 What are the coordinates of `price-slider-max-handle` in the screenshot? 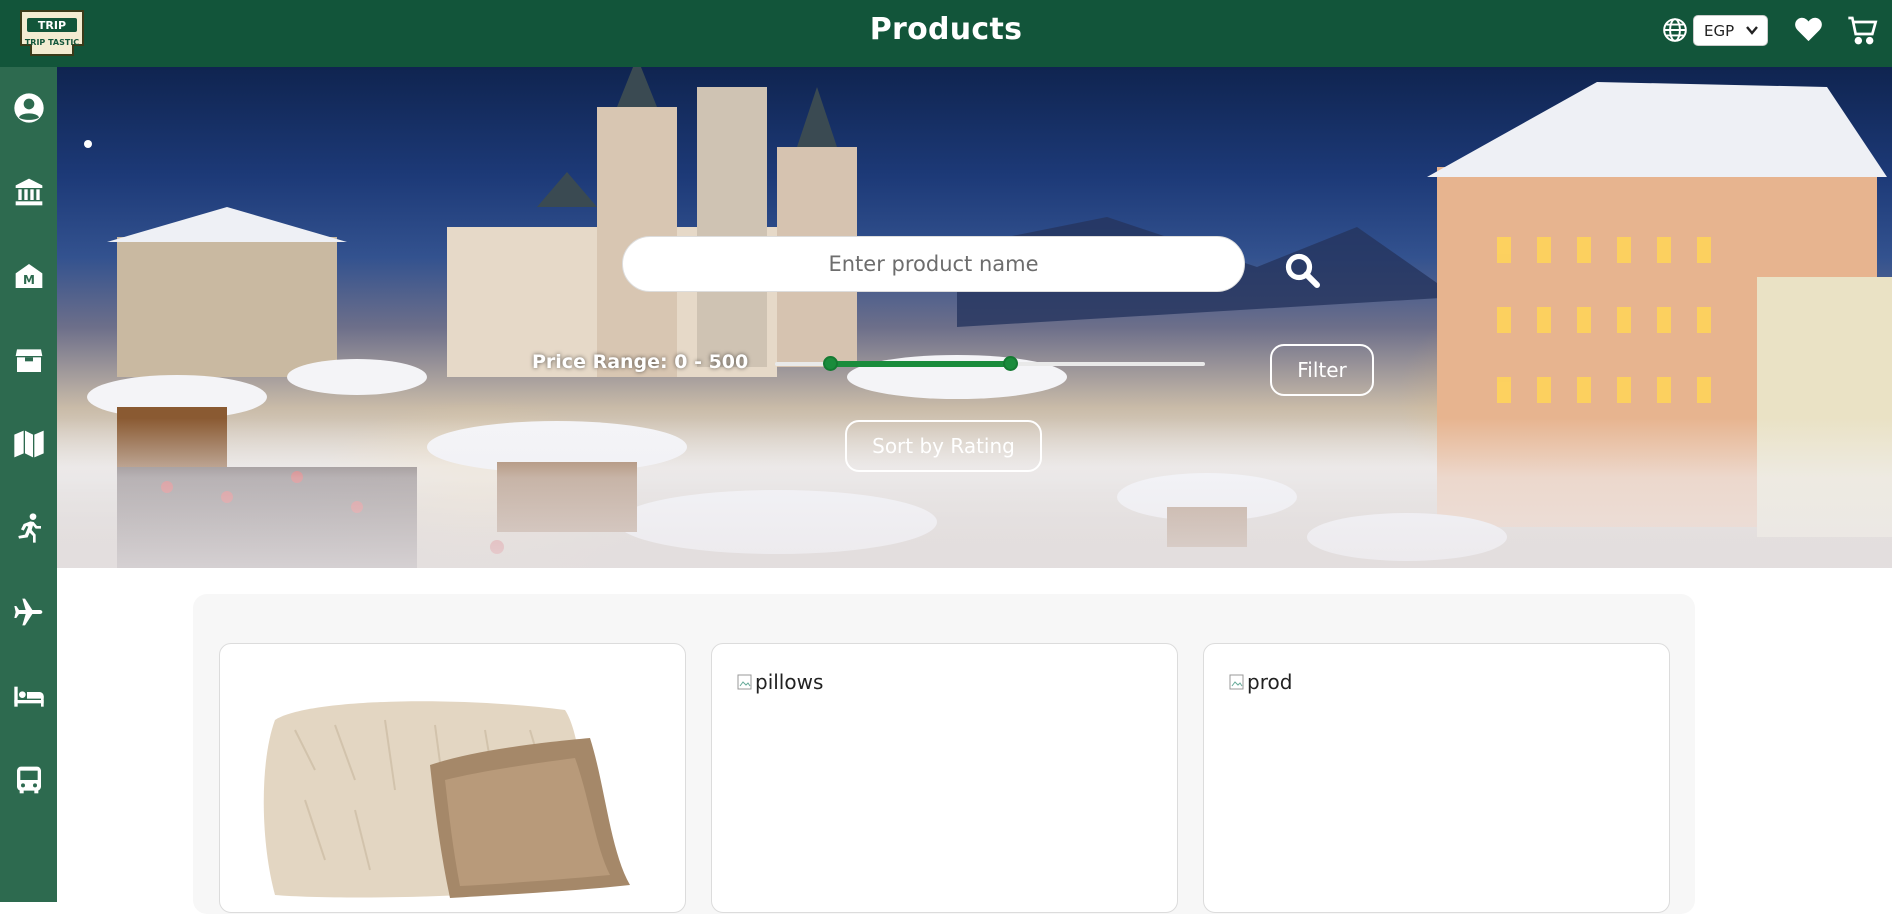 It's located at (1010, 363).